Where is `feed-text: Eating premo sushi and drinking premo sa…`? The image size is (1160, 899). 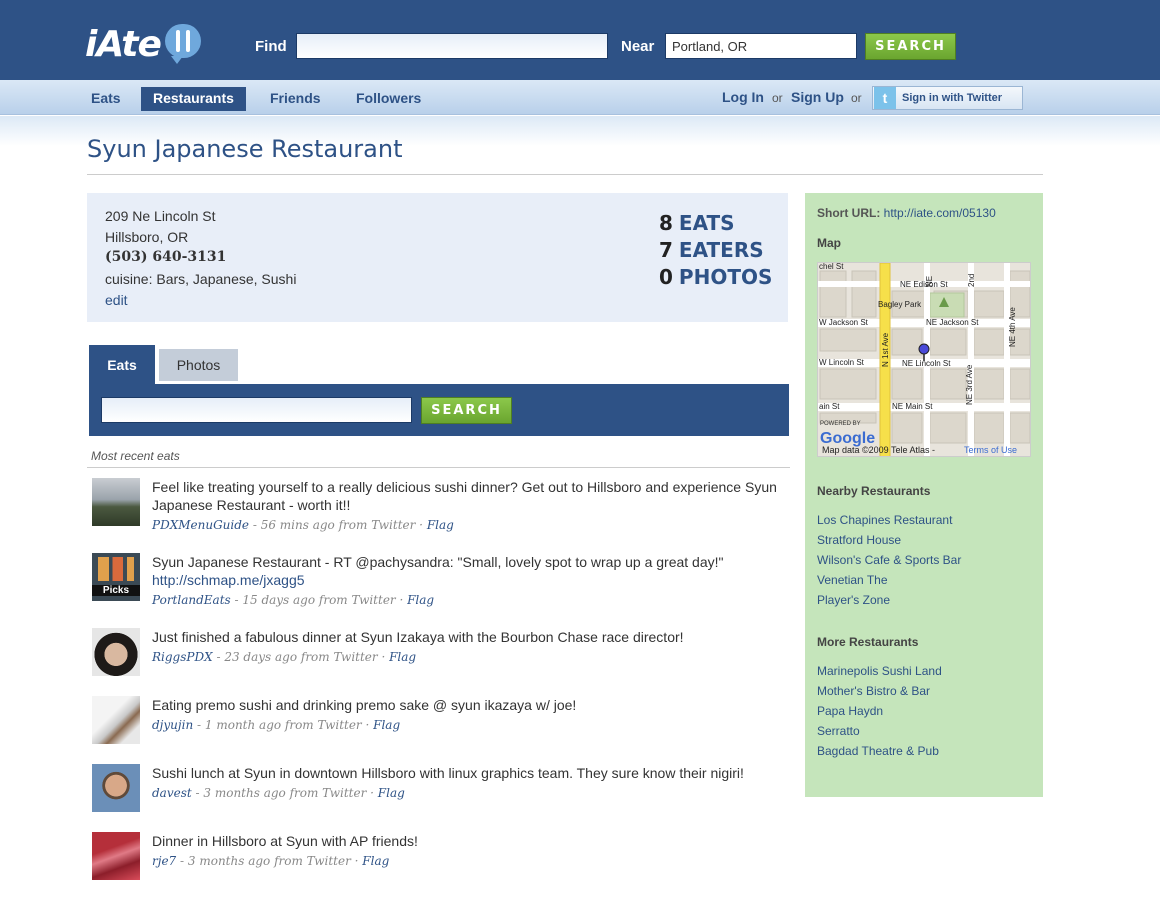
feed-text: Eating premo sushi and drinking premo sa… is located at coordinates (364, 705).